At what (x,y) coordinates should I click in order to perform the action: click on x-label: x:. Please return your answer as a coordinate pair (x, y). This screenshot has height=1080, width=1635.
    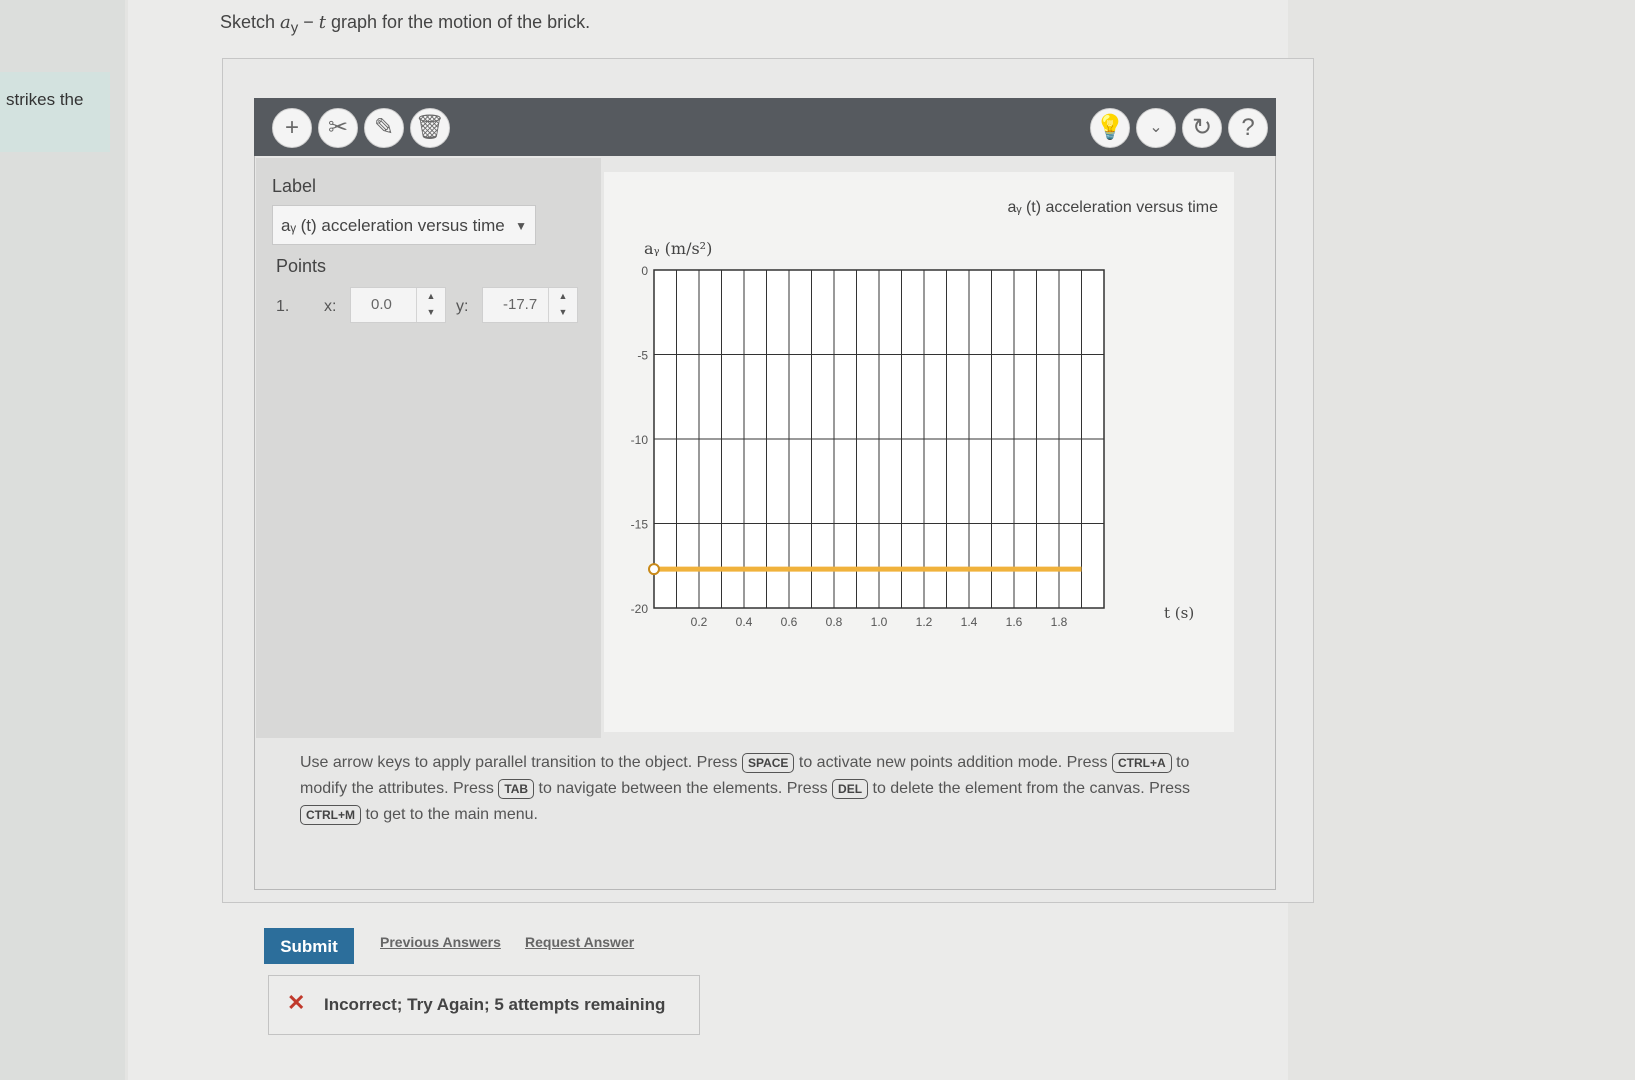
    Looking at the image, I should click on (330, 306).